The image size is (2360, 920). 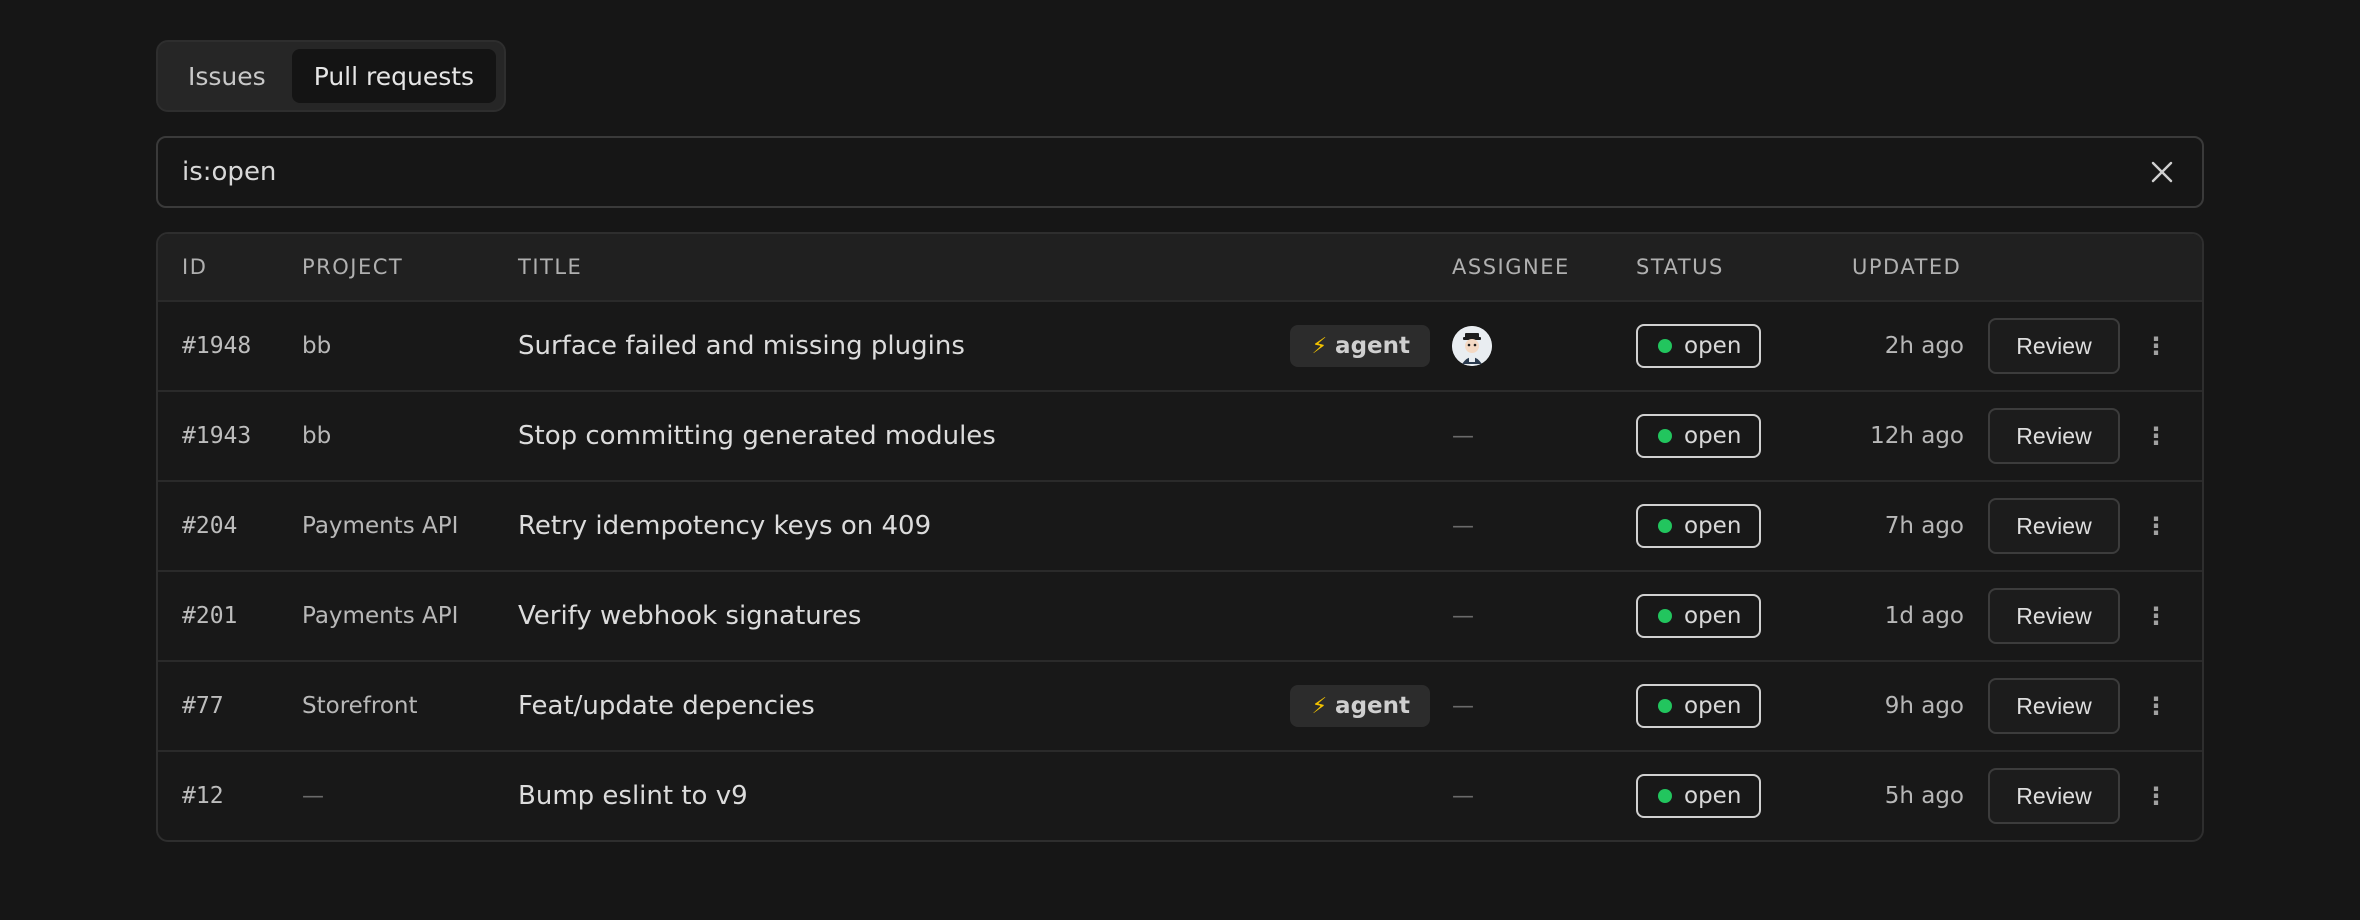 What do you see at coordinates (757, 436) in the screenshot?
I see `row-title: Stop committing generated modules` at bounding box center [757, 436].